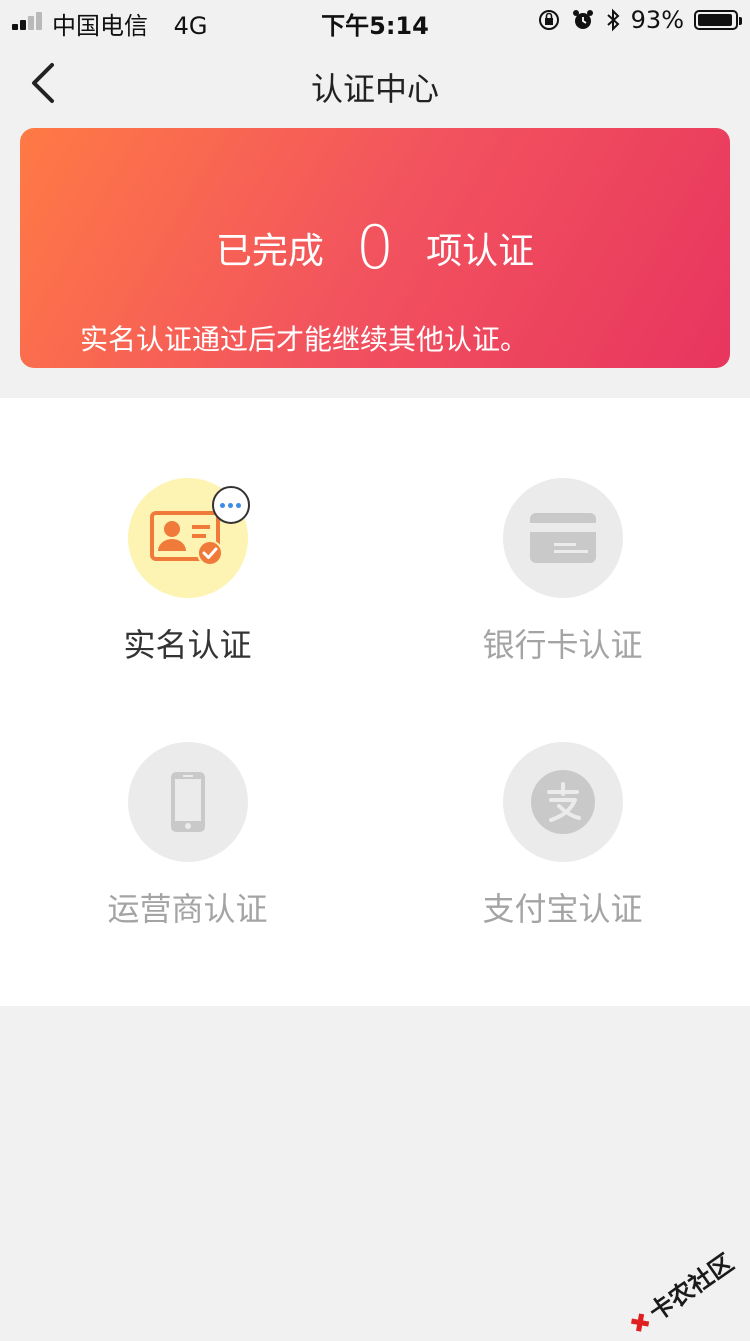 The width and height of the screenshot is (750, 1341). Describe the element at coordinates (375, 20) in the screenshot. I see `status-bar: 中国电信 4G 下午5:14 93%` at that location.